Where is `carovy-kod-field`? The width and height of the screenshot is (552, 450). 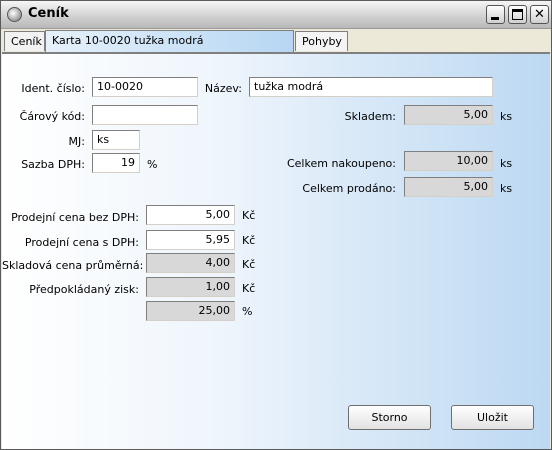 carovy-kod-field is located at coordinates (145, 115).